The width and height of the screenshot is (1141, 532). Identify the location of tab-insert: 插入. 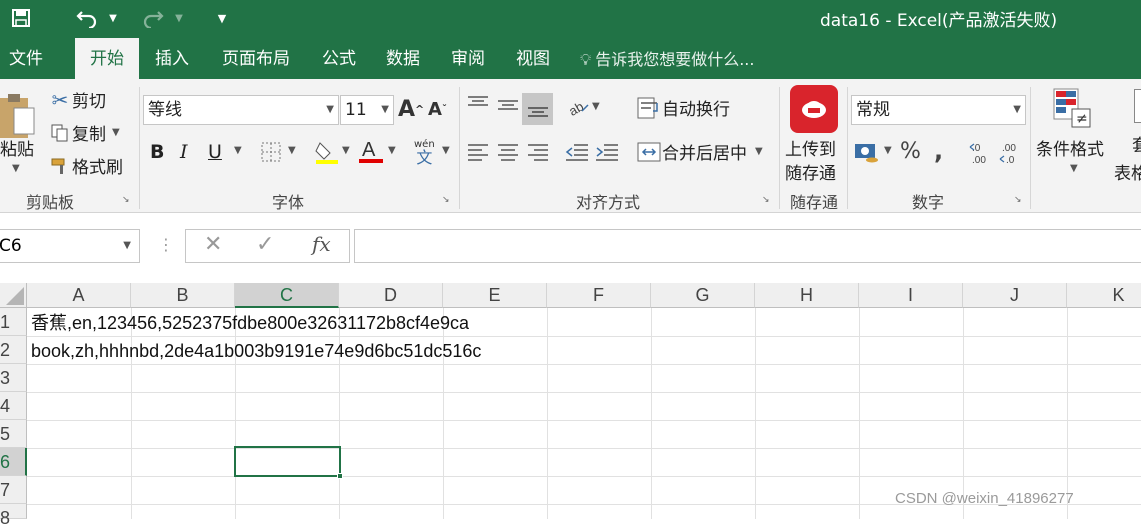
(172, 58).